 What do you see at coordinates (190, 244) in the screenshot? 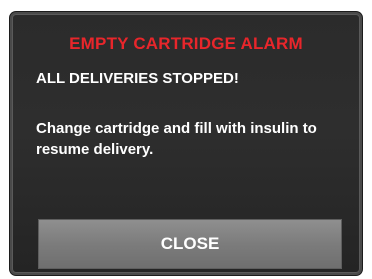
I see `close-button: CLOSE` at bounding box center [190, 244].